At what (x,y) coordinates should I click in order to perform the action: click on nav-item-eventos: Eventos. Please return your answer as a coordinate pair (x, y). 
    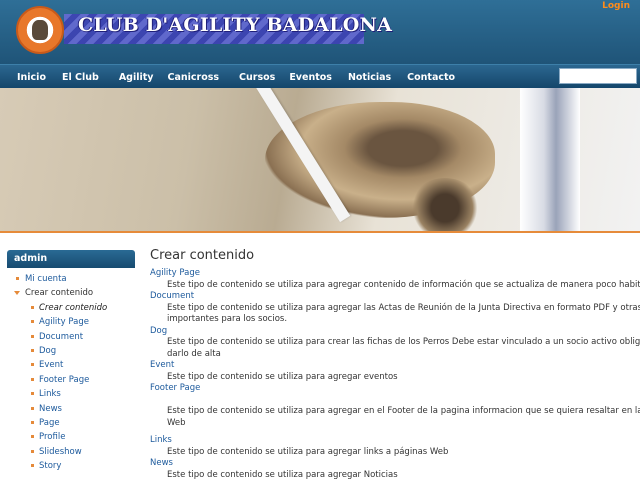
    Looking at the image, I should click on (310, 77).